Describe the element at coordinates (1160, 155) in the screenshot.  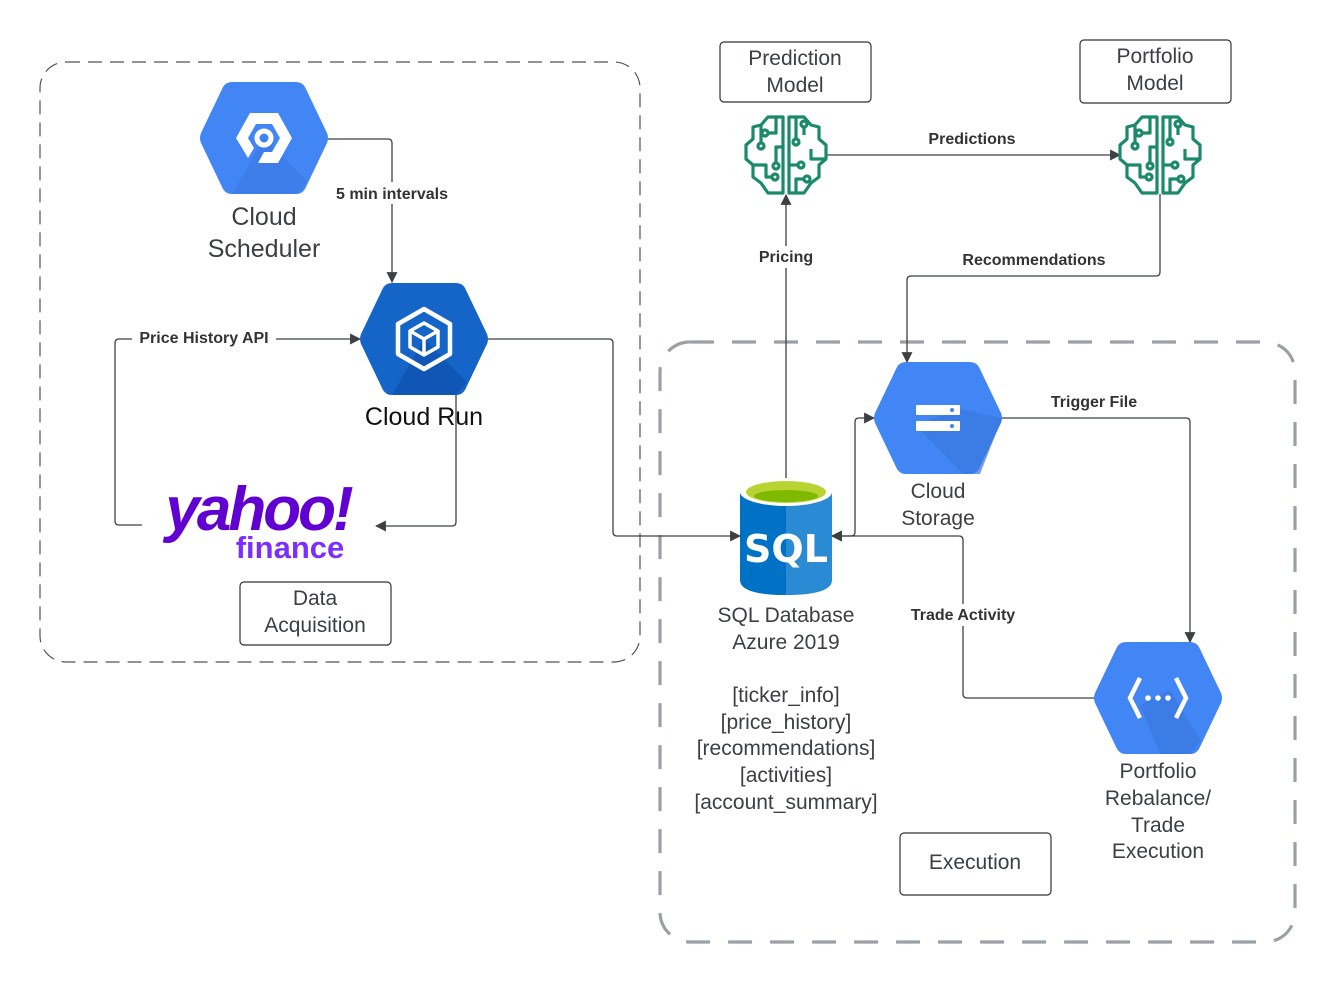
I see `portfolio-brain-icon` at that location.